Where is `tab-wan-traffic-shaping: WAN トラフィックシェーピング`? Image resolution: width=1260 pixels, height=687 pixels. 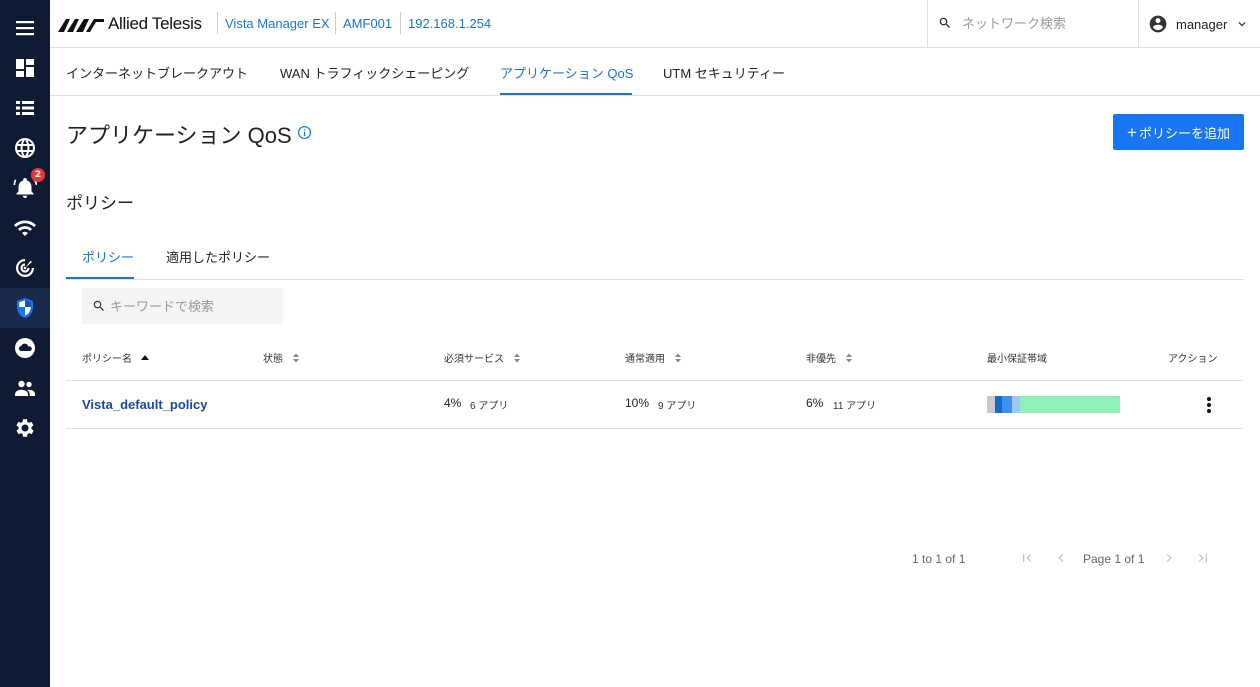
tab-wan-traffic-shaping: WAN トラフィックシェーピング is located at coordinates (374, 72).